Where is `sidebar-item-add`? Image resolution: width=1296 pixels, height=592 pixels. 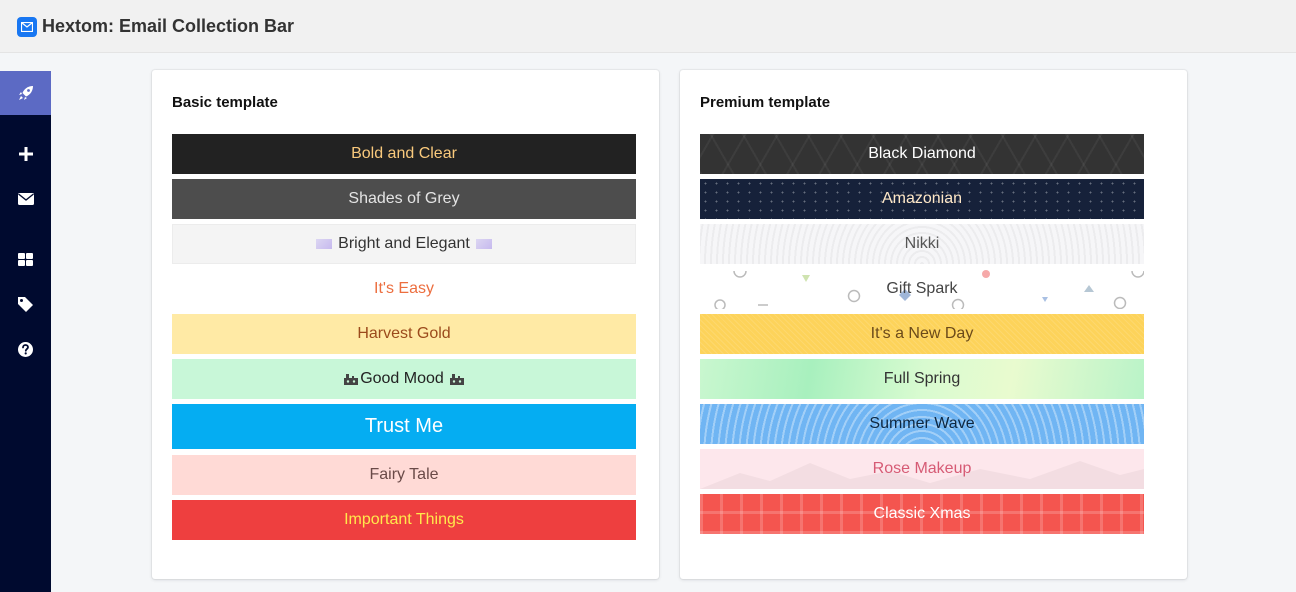 sidebar-item-add is located at coordinates (25, 154).